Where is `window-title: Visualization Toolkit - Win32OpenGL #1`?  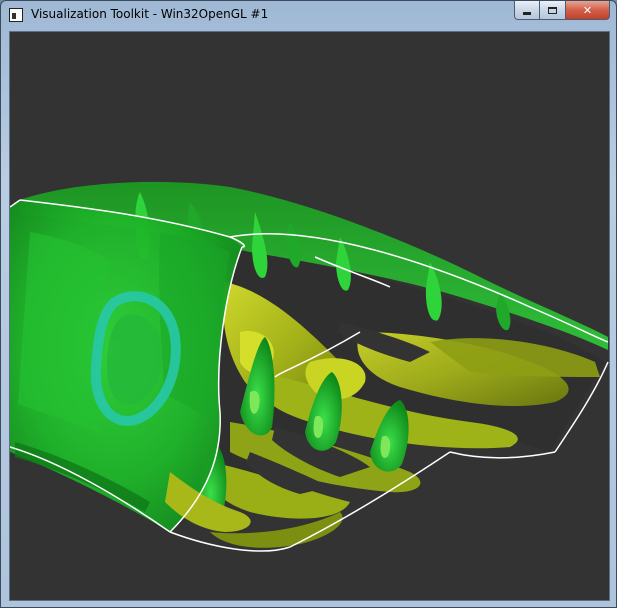 window-title: Visualization Toolkit - Win32OpenGL #1 is located at coordinates (150, 14).